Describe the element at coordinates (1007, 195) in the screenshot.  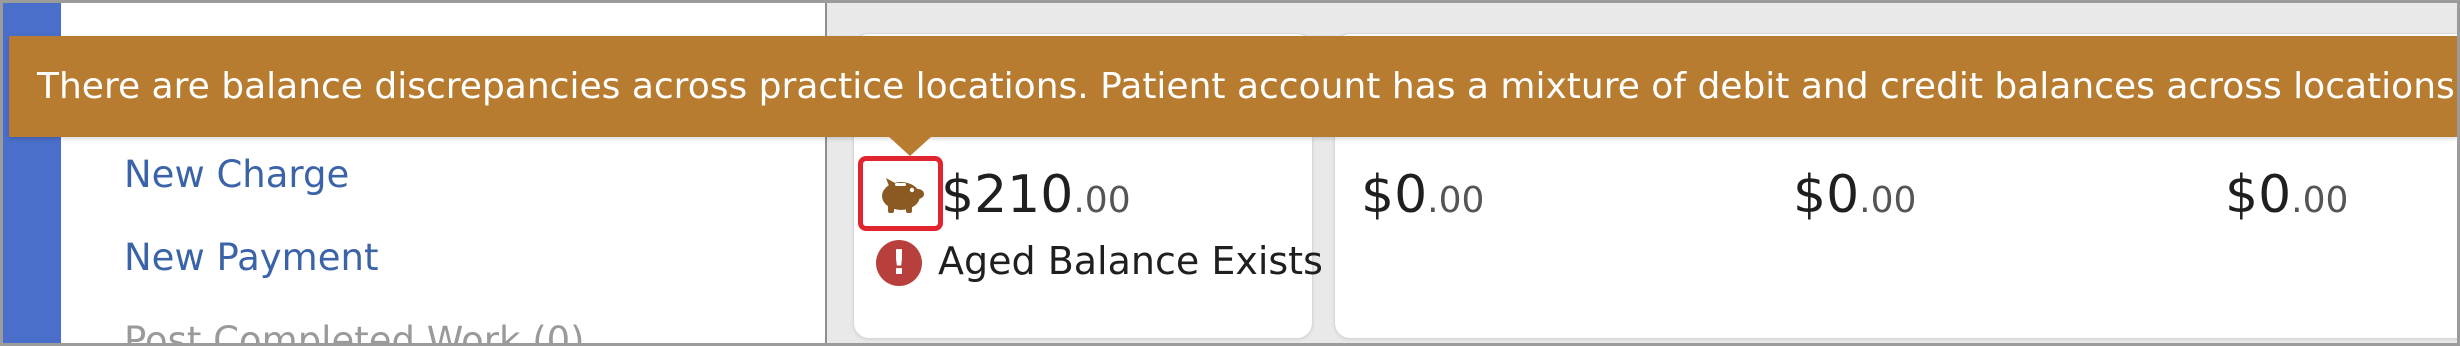
I see `balance-dollars: $210` at that location.